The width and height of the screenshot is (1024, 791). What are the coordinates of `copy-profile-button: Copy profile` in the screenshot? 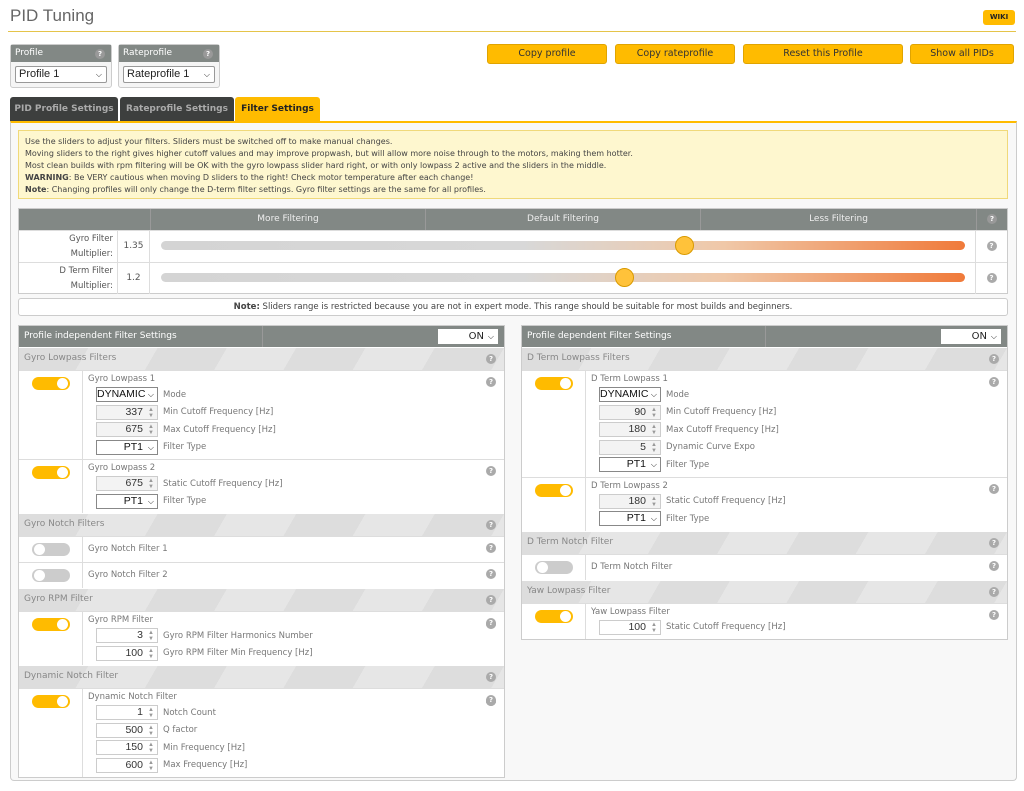 It's located at (547, 54).